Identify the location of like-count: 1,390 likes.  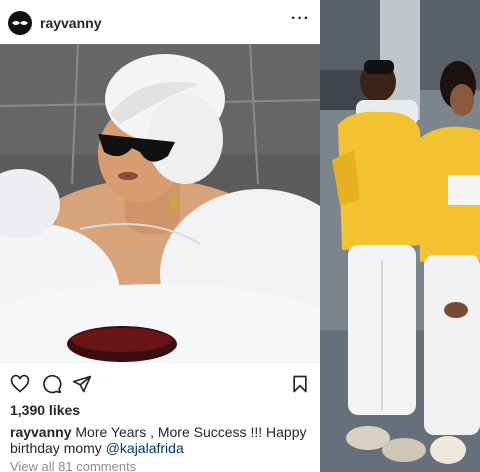
(45, 410).